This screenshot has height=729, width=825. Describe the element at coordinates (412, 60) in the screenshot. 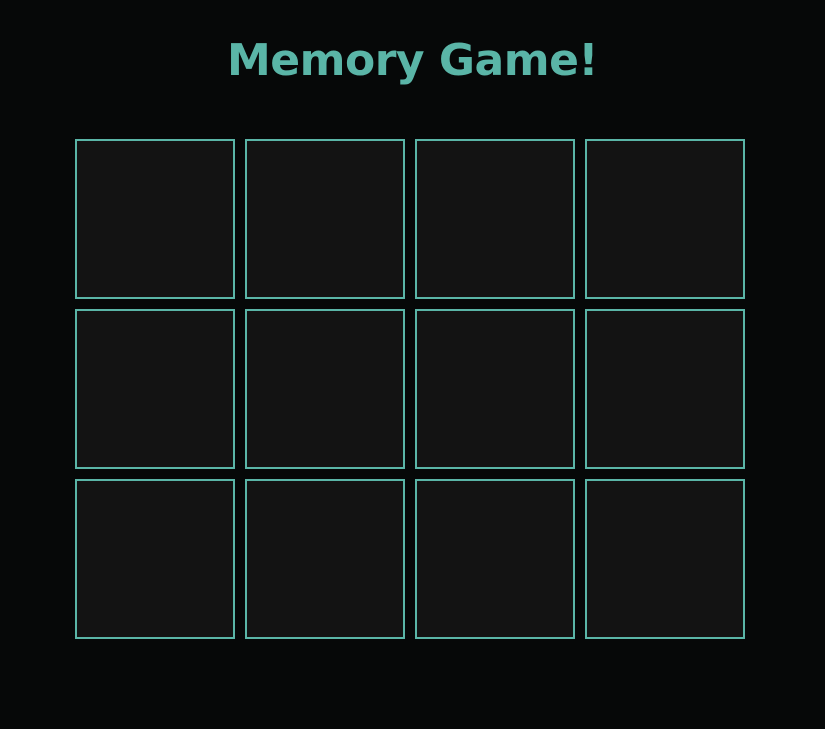

I see `game-title: Memory Game!` at that location.